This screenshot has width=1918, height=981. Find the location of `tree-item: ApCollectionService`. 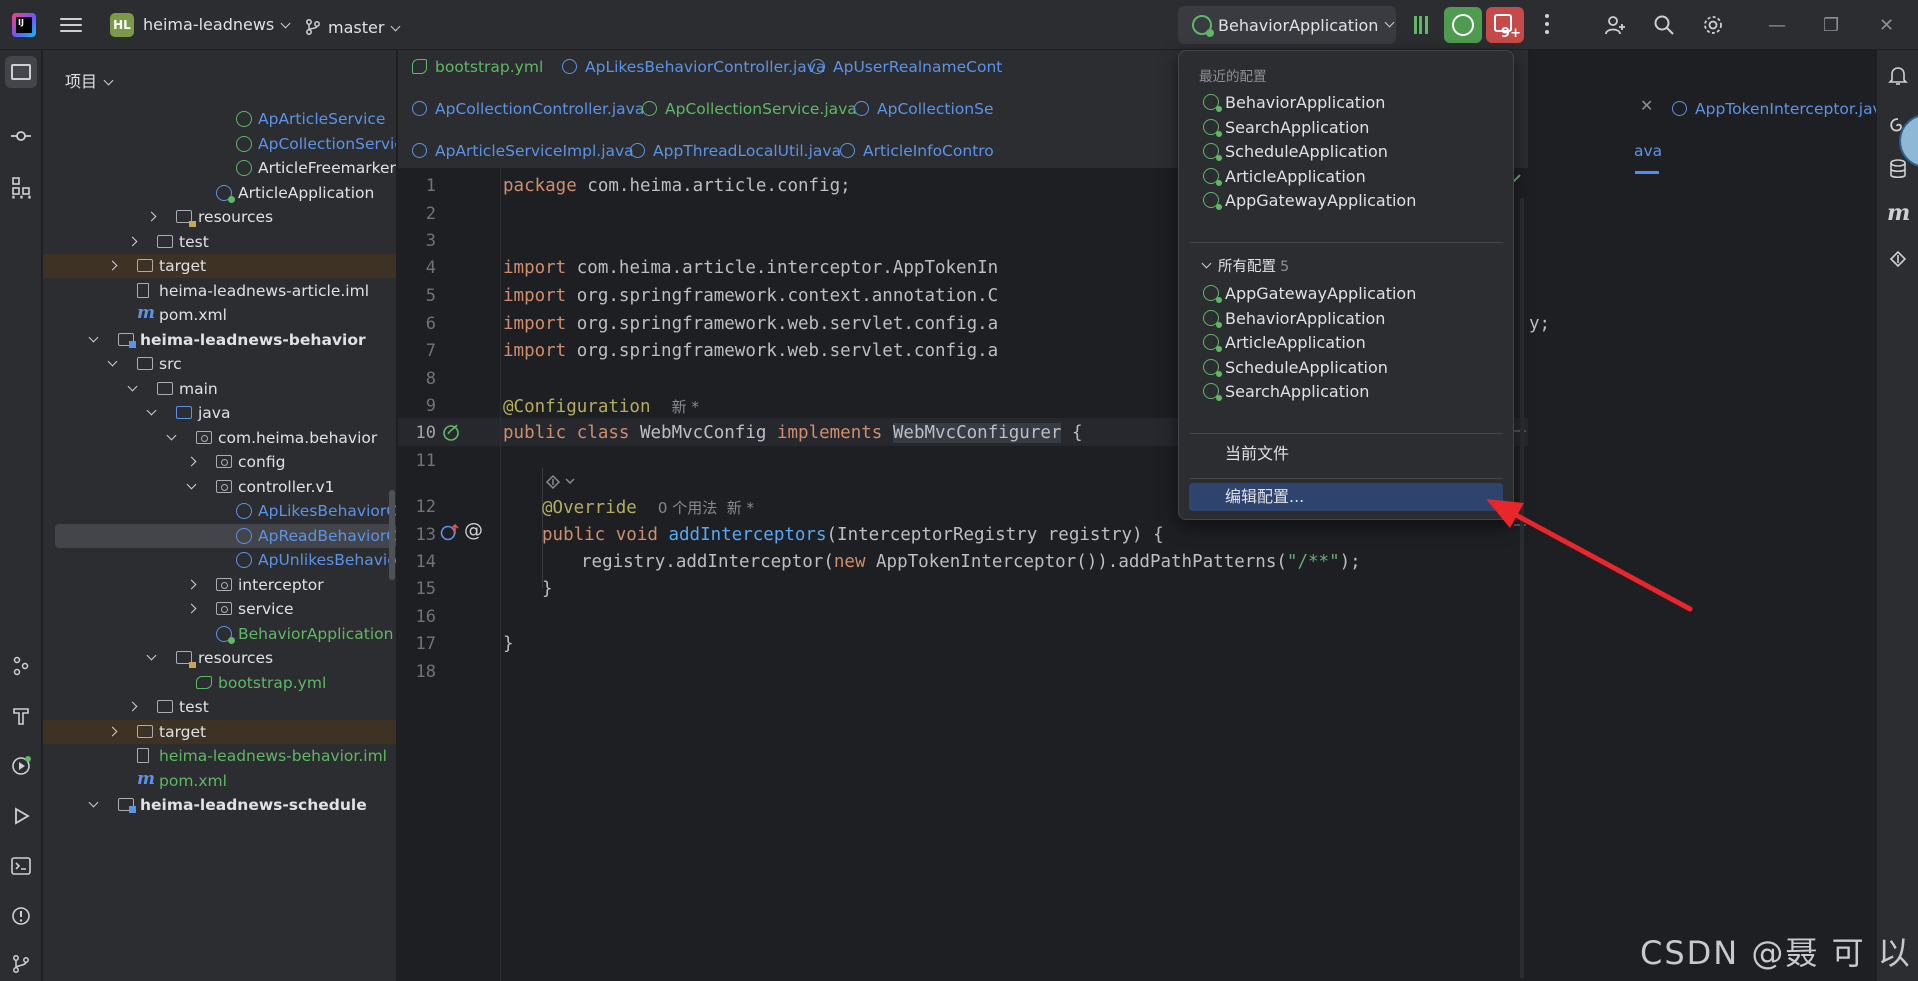

tree-item: ApCollectionService is located at coordinates (219, 144).